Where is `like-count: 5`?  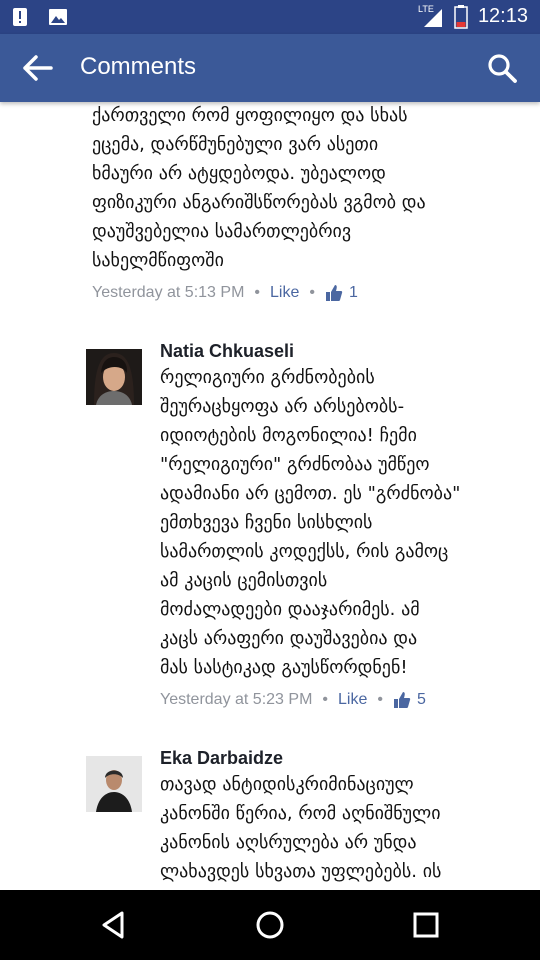
like-count: 5 is located at coordinates (421, 699).